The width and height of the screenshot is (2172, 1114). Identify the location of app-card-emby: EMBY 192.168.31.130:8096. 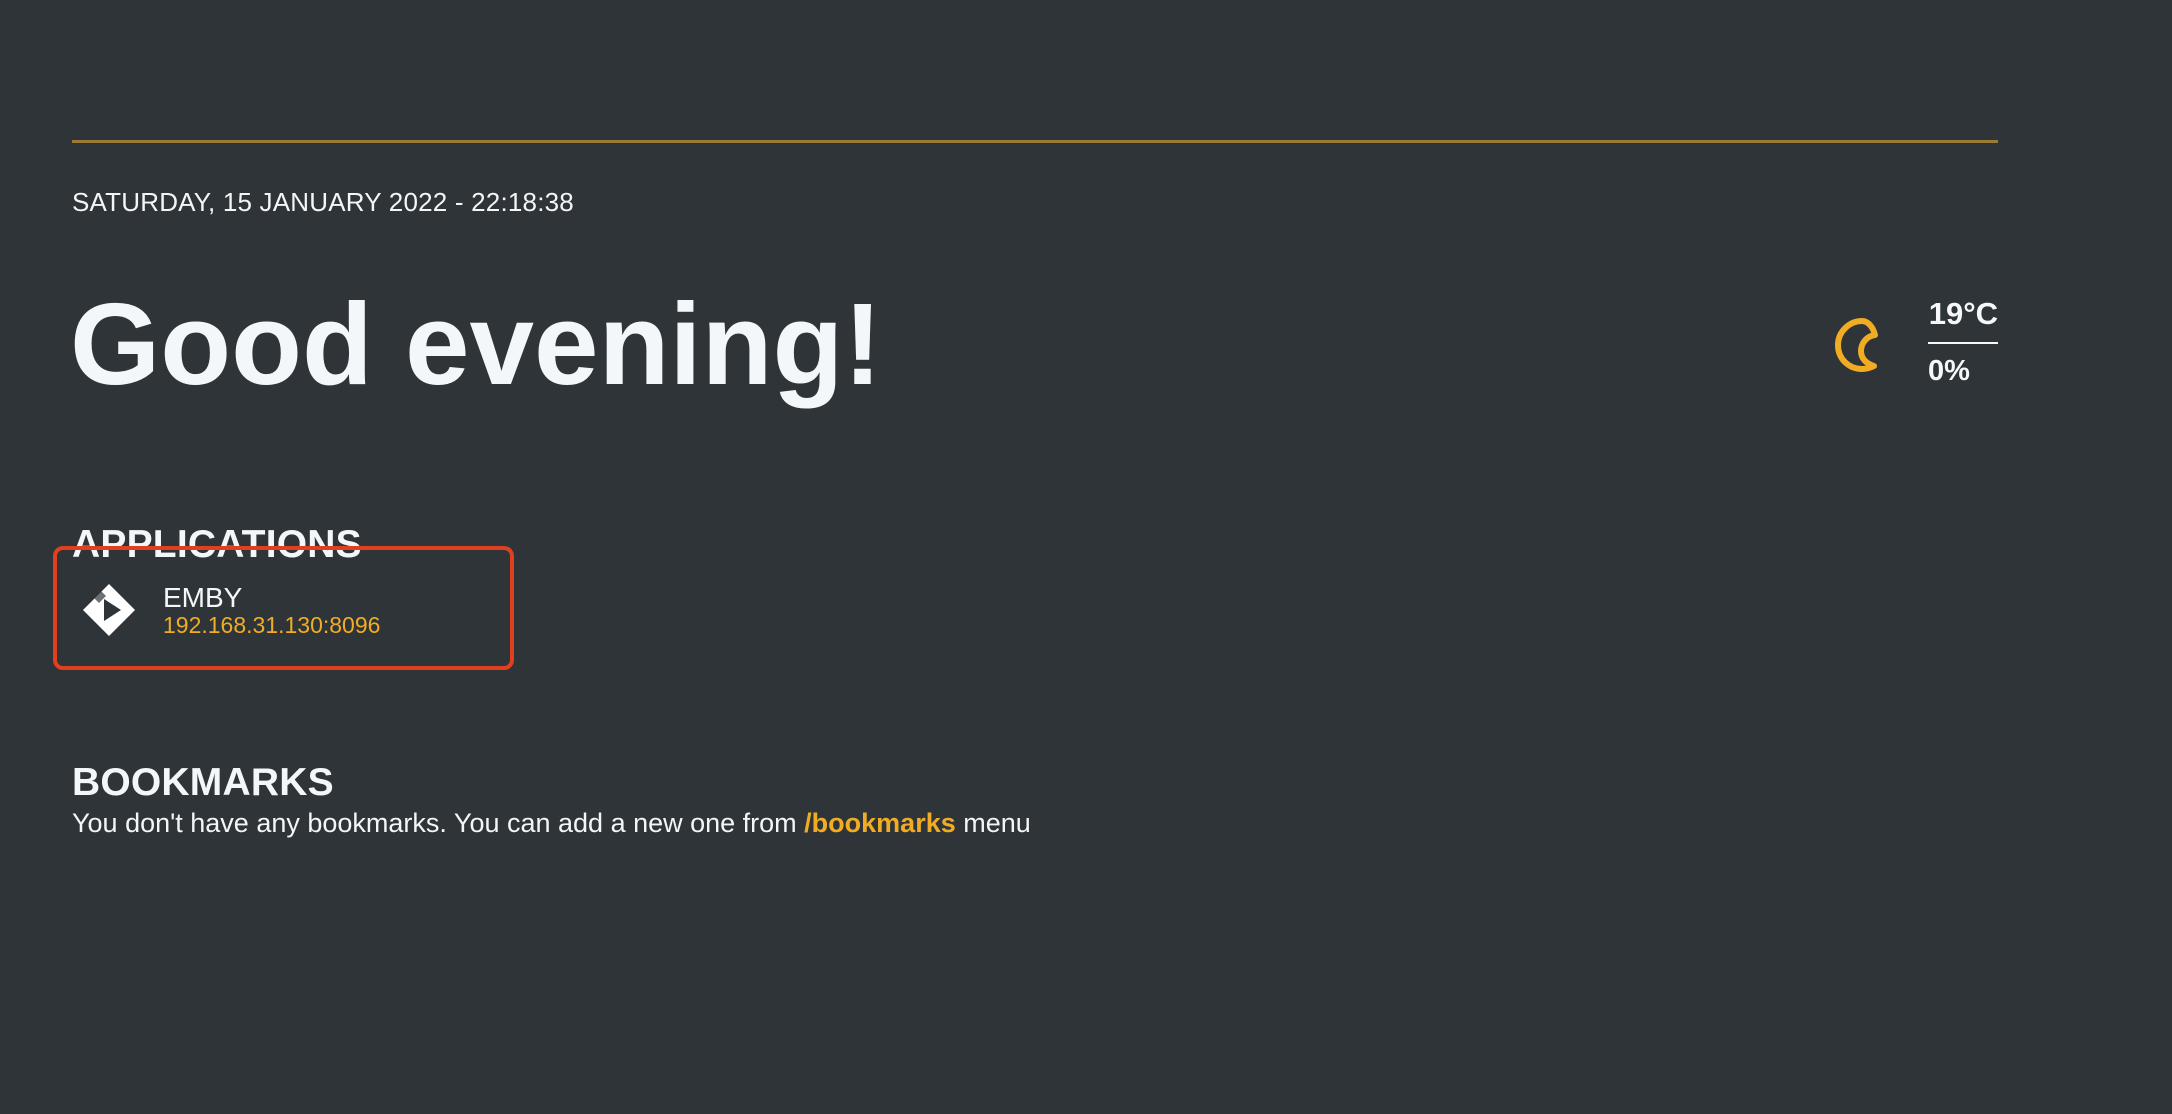
(283, 608).